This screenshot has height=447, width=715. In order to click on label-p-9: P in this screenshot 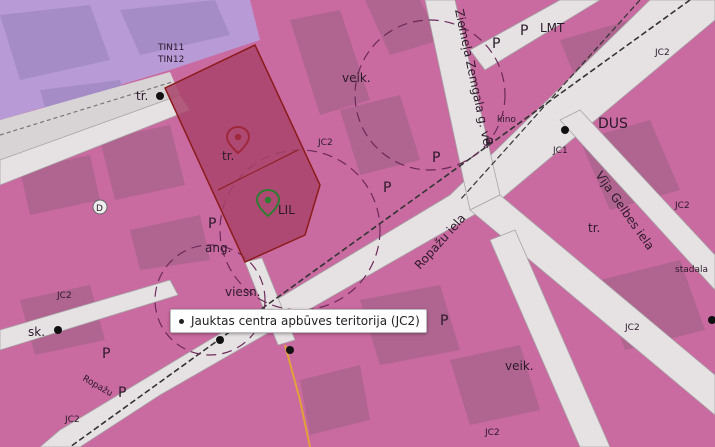, I will do `click(524, 31)`.